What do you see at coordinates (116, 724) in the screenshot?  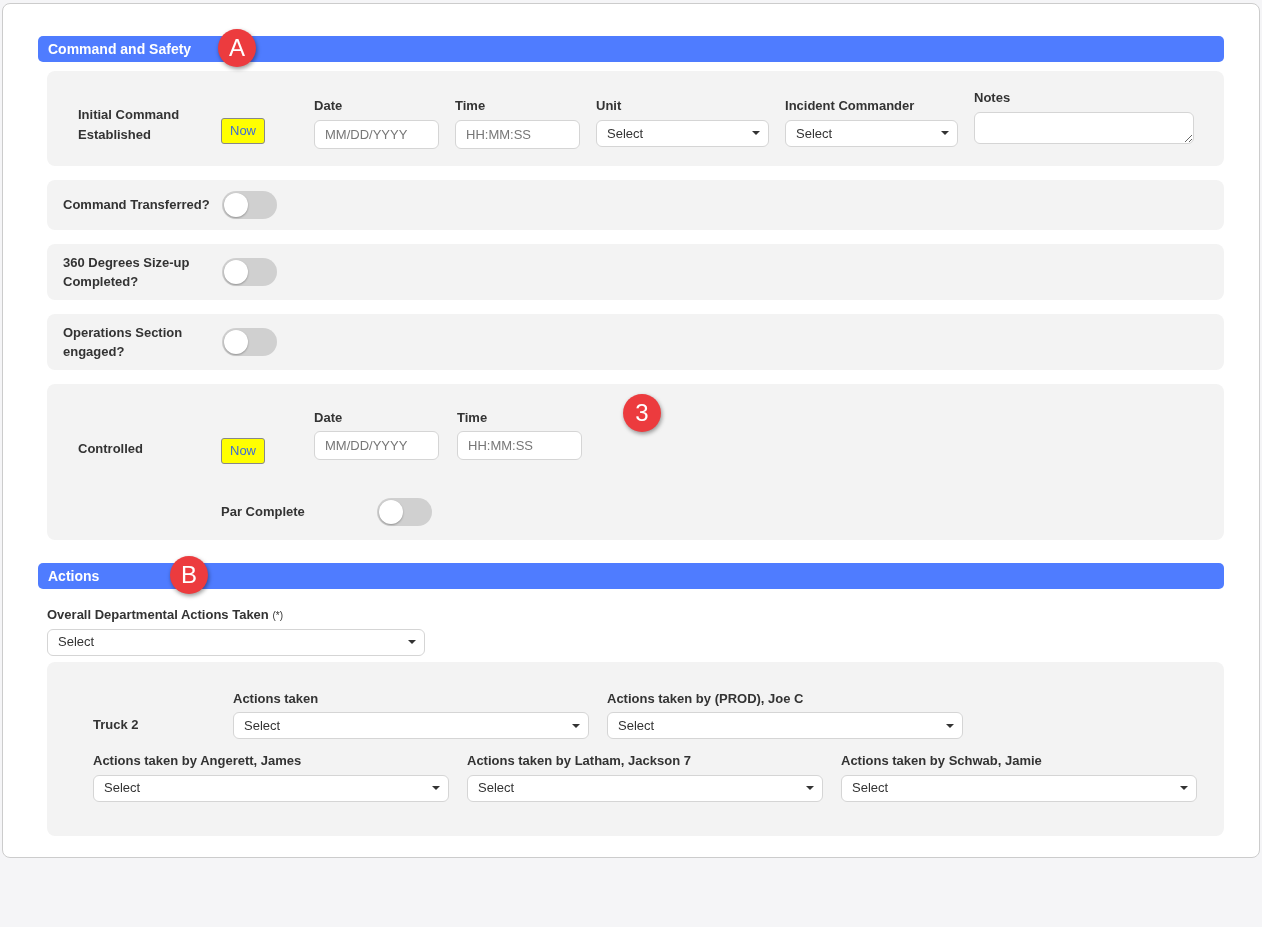 I see `row-label: Truck 2` at bounding box center [116, 724].